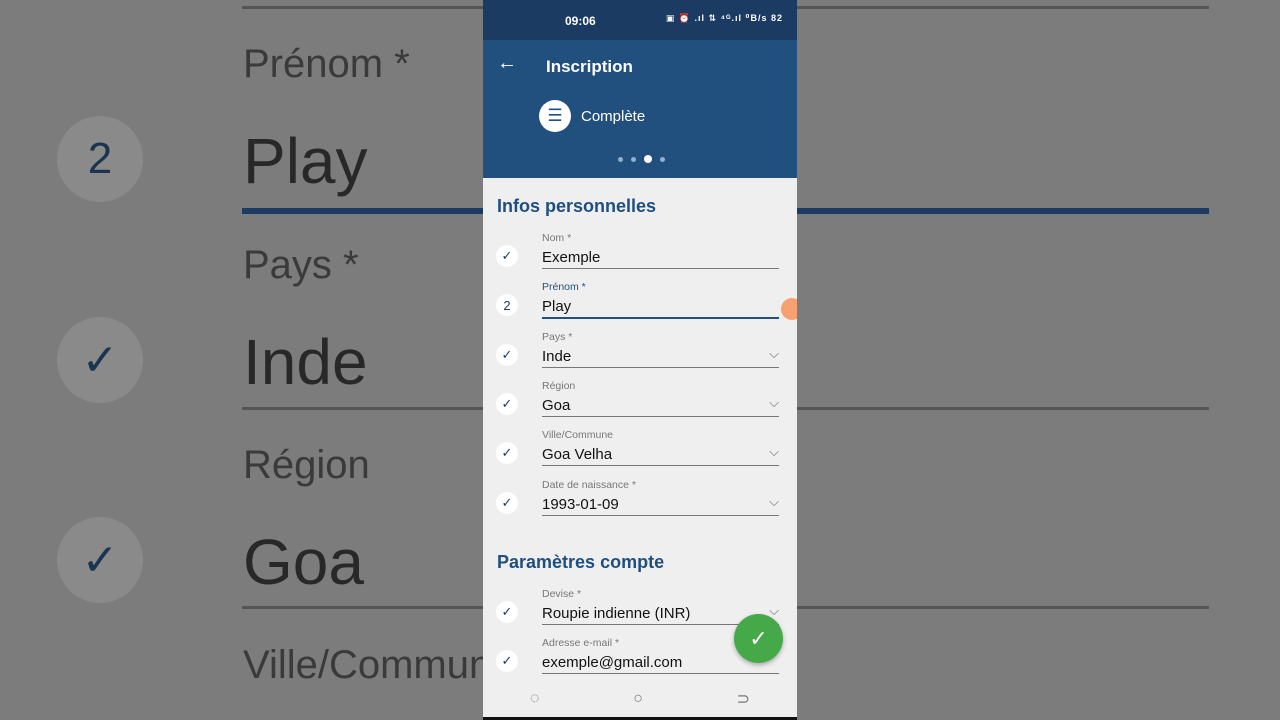 This screenshot has height=720, width=1280. I want to click on section-title-account: Paramètres compte, so click(581, 562).